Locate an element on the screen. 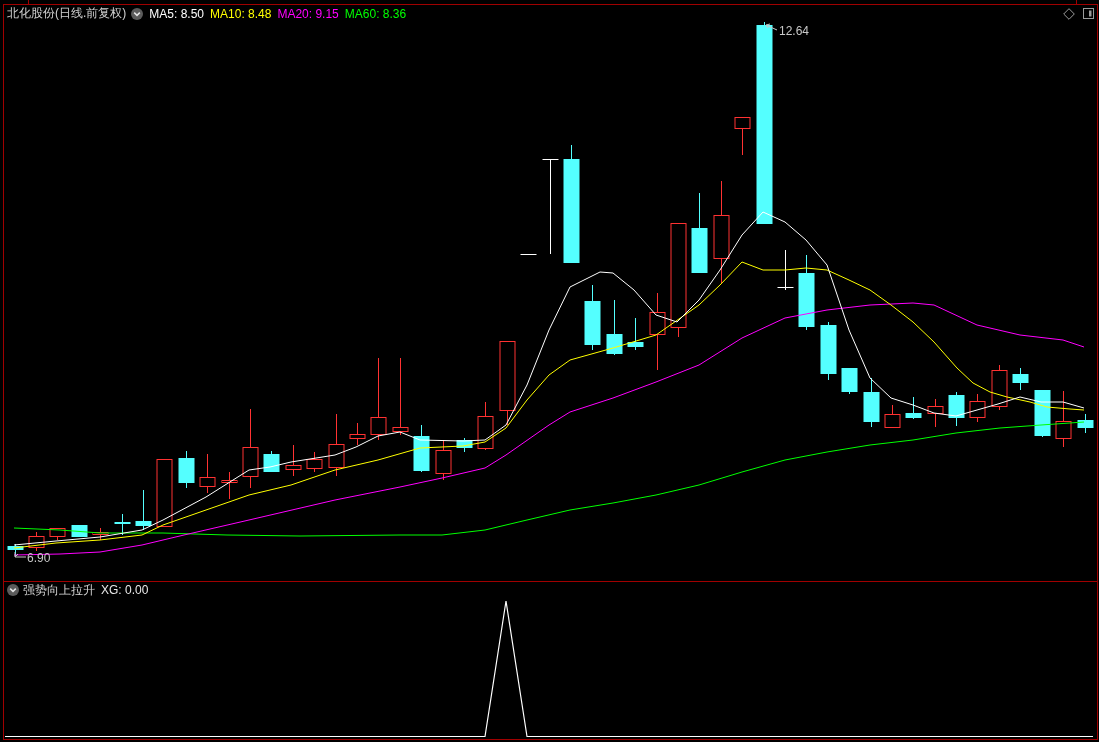 This screenshot has width=1099, height=742. moving-average-label: MA60: 8.36 is located at coordinates (375, 13).